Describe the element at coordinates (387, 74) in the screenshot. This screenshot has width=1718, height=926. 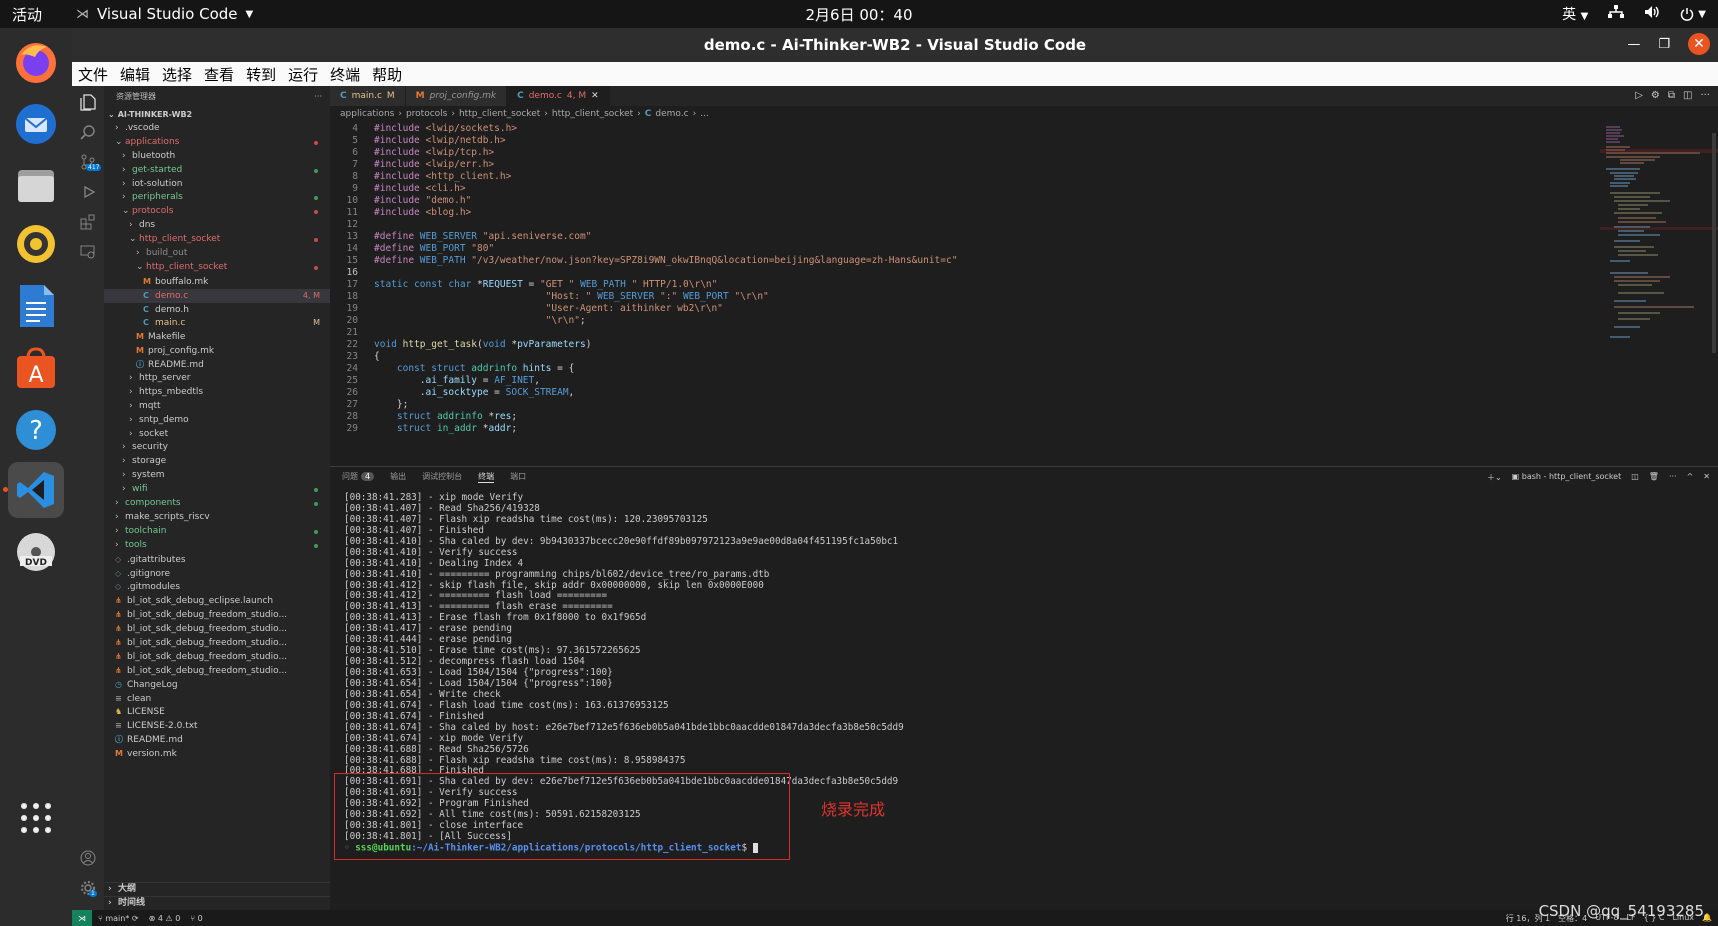
I see `menu-item: 帮助` at that location.